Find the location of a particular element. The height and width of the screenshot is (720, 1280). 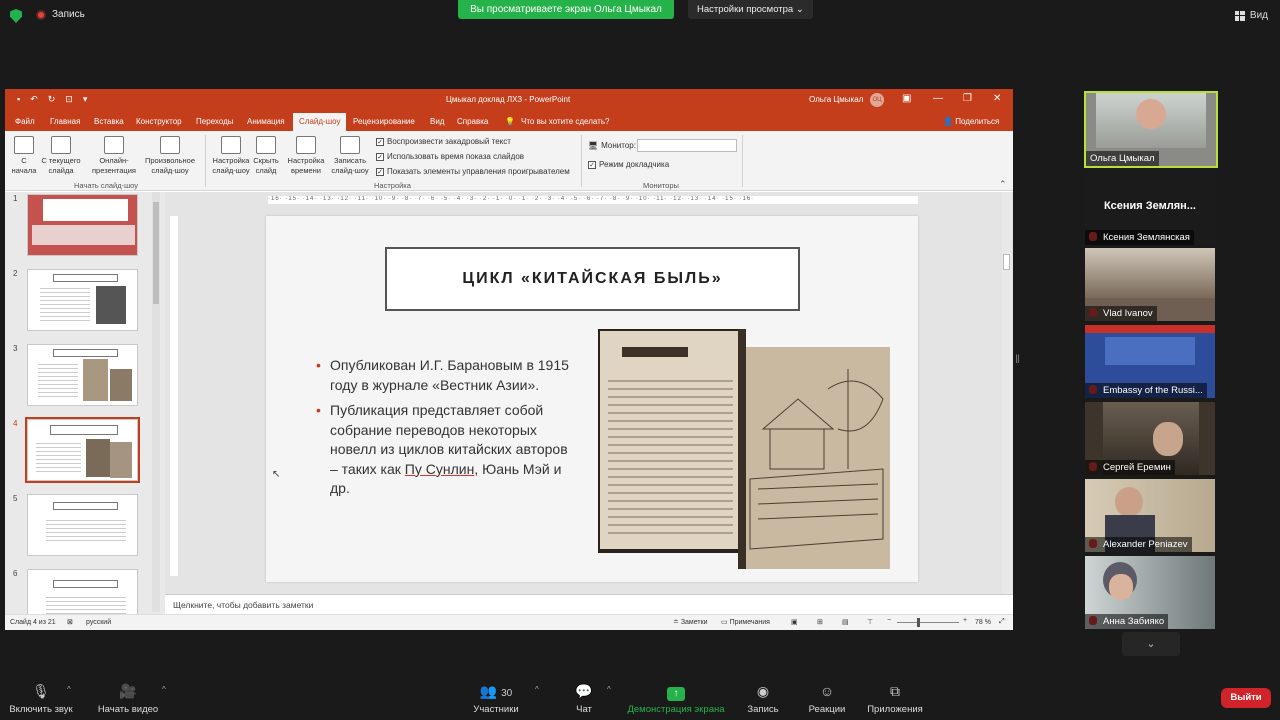

notes-toggle: ≐ Заметки is located at coordinates (690, 622).